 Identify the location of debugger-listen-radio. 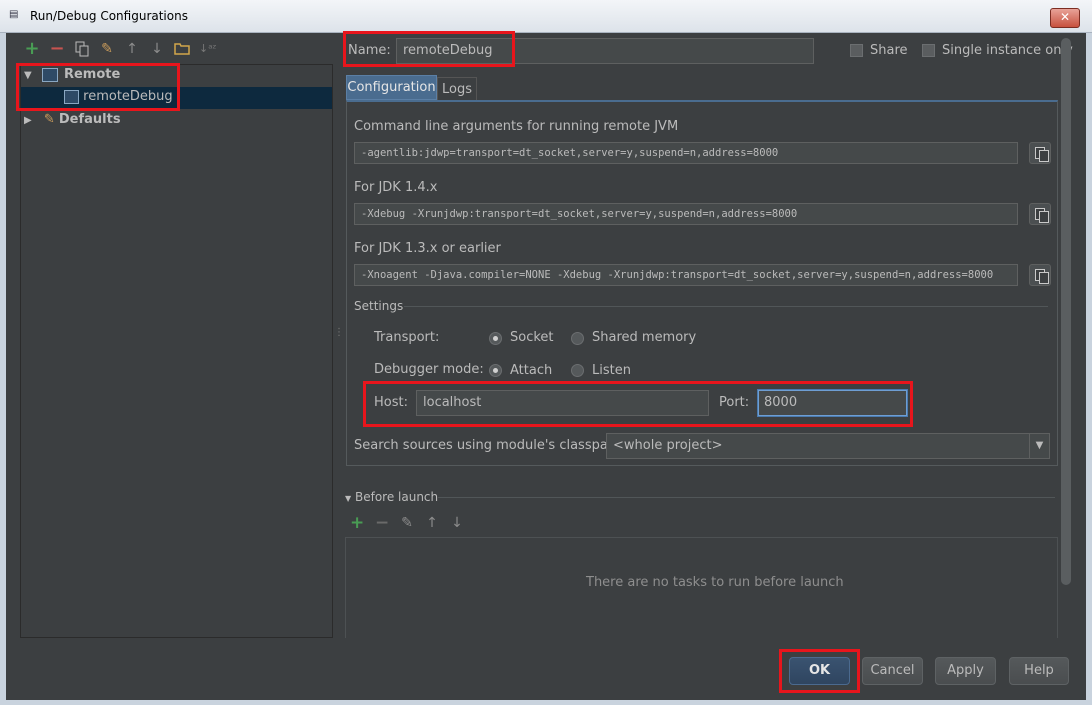
(577, 370).